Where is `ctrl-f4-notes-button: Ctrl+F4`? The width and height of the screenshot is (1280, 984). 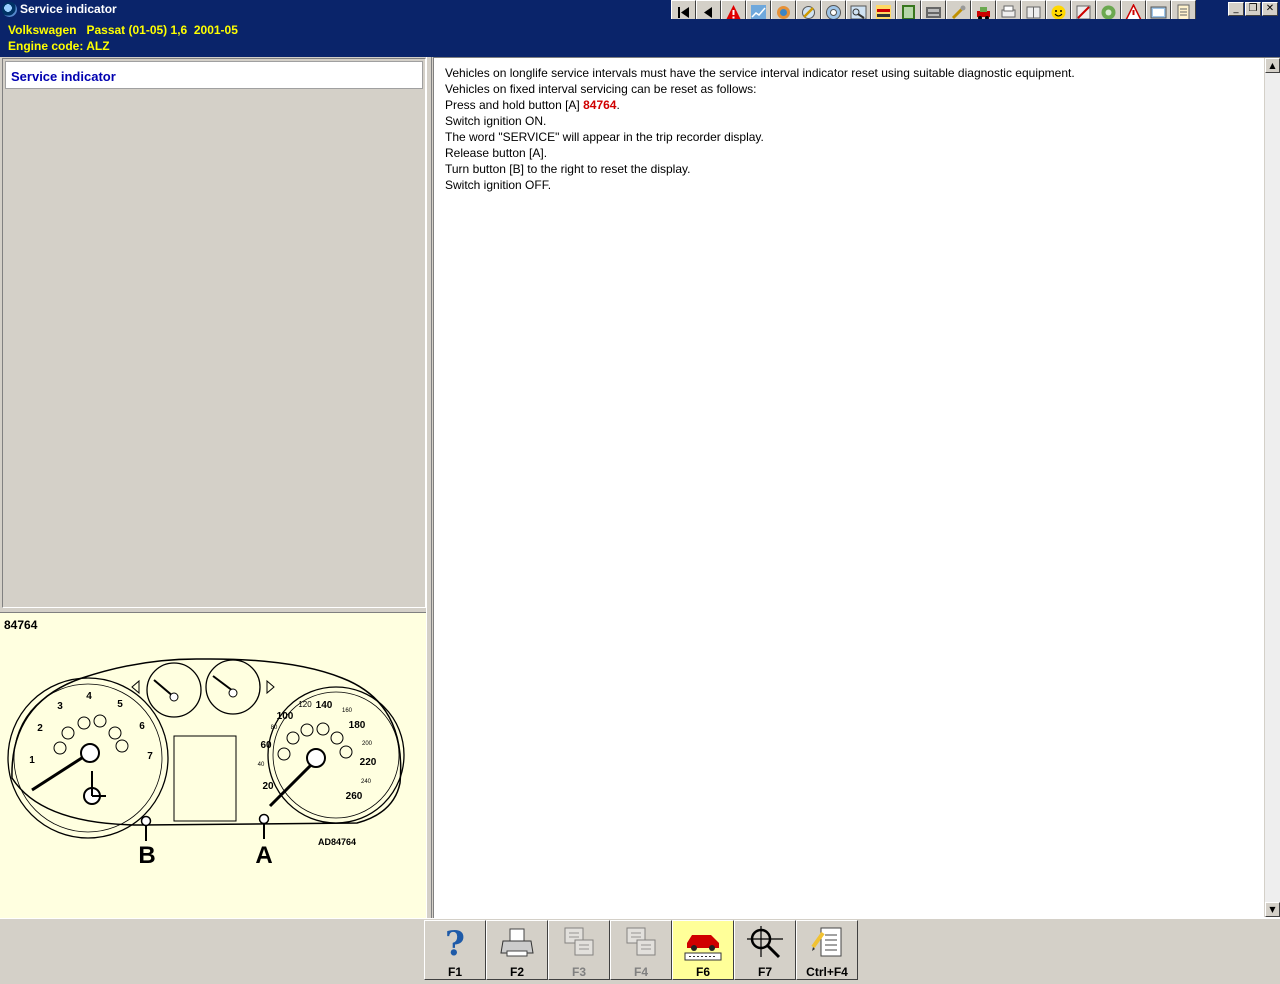 ctrl-f4-notes-button: Ctrl+F4 is located at coordinates (827, 950).